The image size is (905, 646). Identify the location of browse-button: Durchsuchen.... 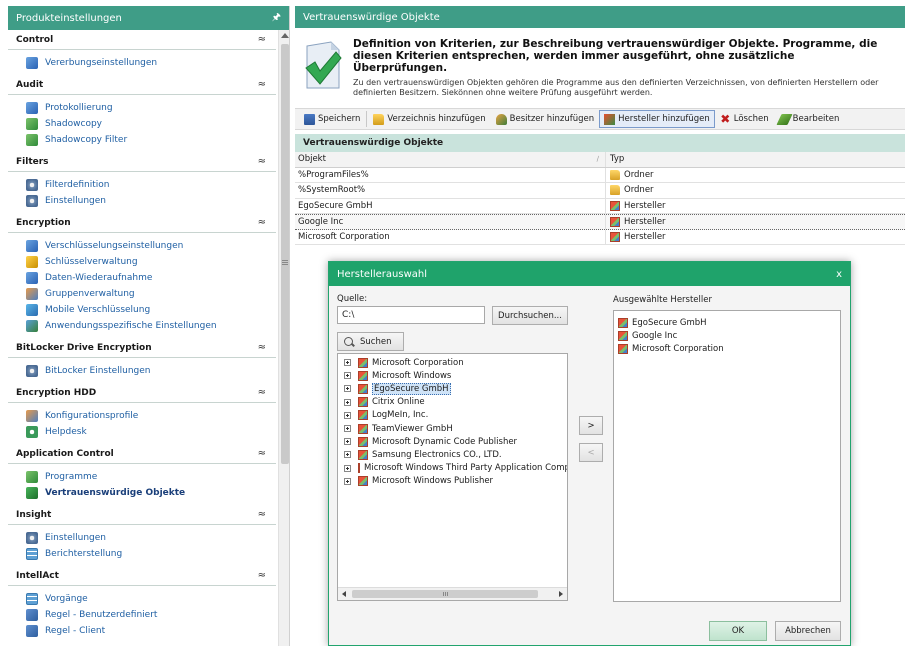
(530, 315).